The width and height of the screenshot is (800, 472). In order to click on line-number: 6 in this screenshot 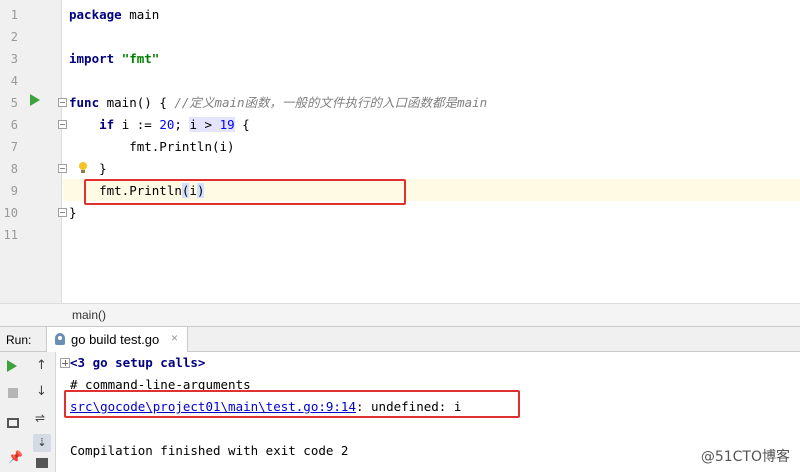, I will do `click(14, 125)`.